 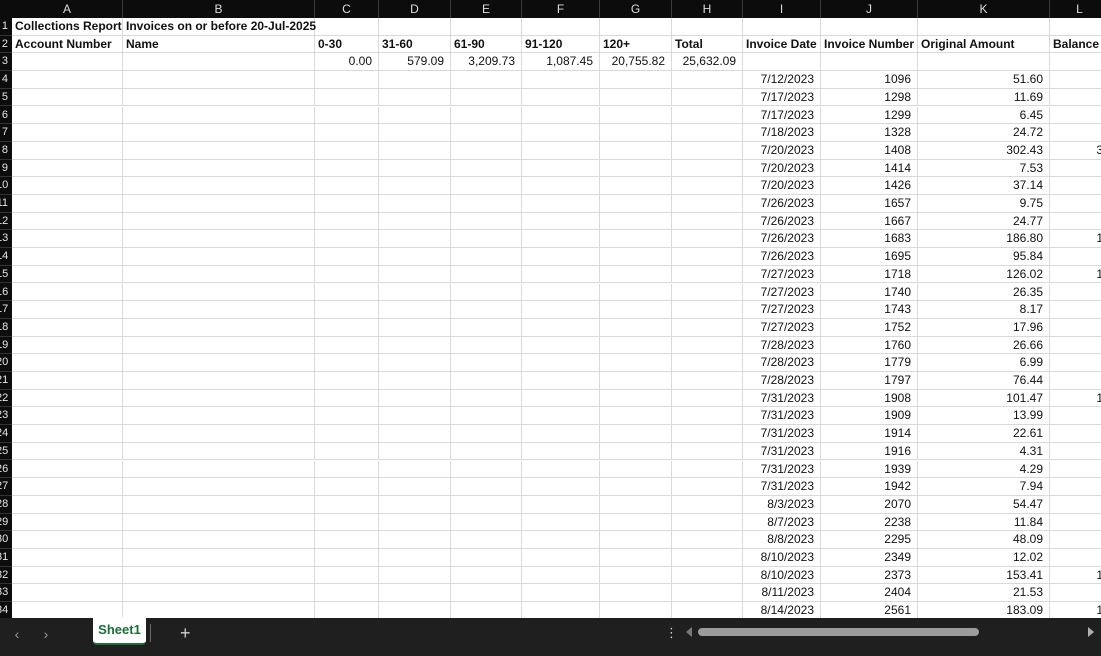 I want to click on original-amount-cell: 37.14, so click(x=984, y=186).